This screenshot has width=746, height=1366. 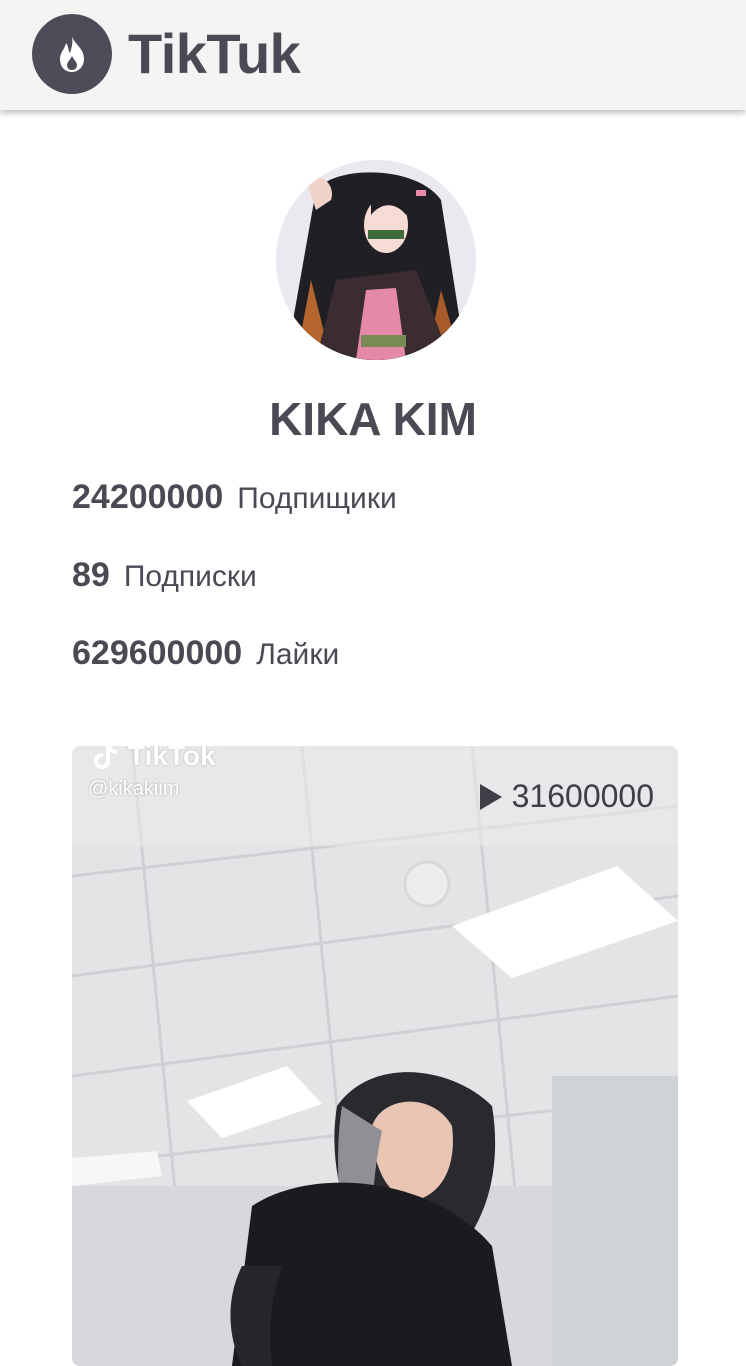 I want to click on following-count: 89, so click(x=91, y=575).